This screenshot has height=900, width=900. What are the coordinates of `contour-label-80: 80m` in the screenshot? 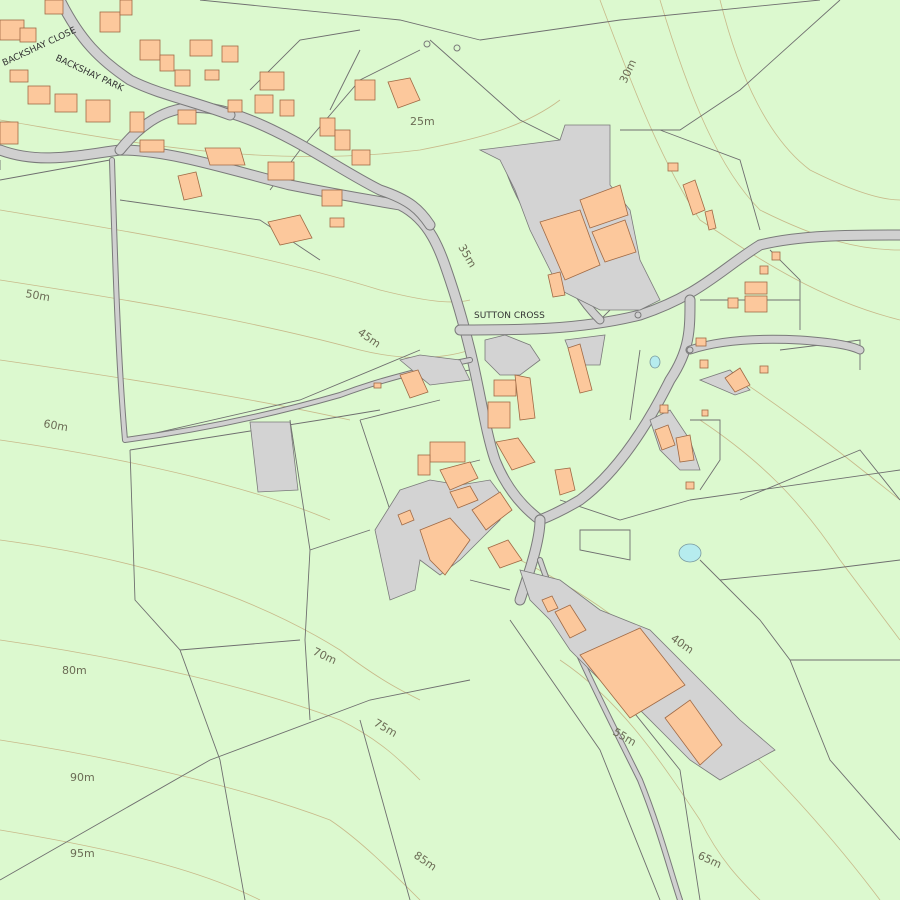 It's located at (74, 670).